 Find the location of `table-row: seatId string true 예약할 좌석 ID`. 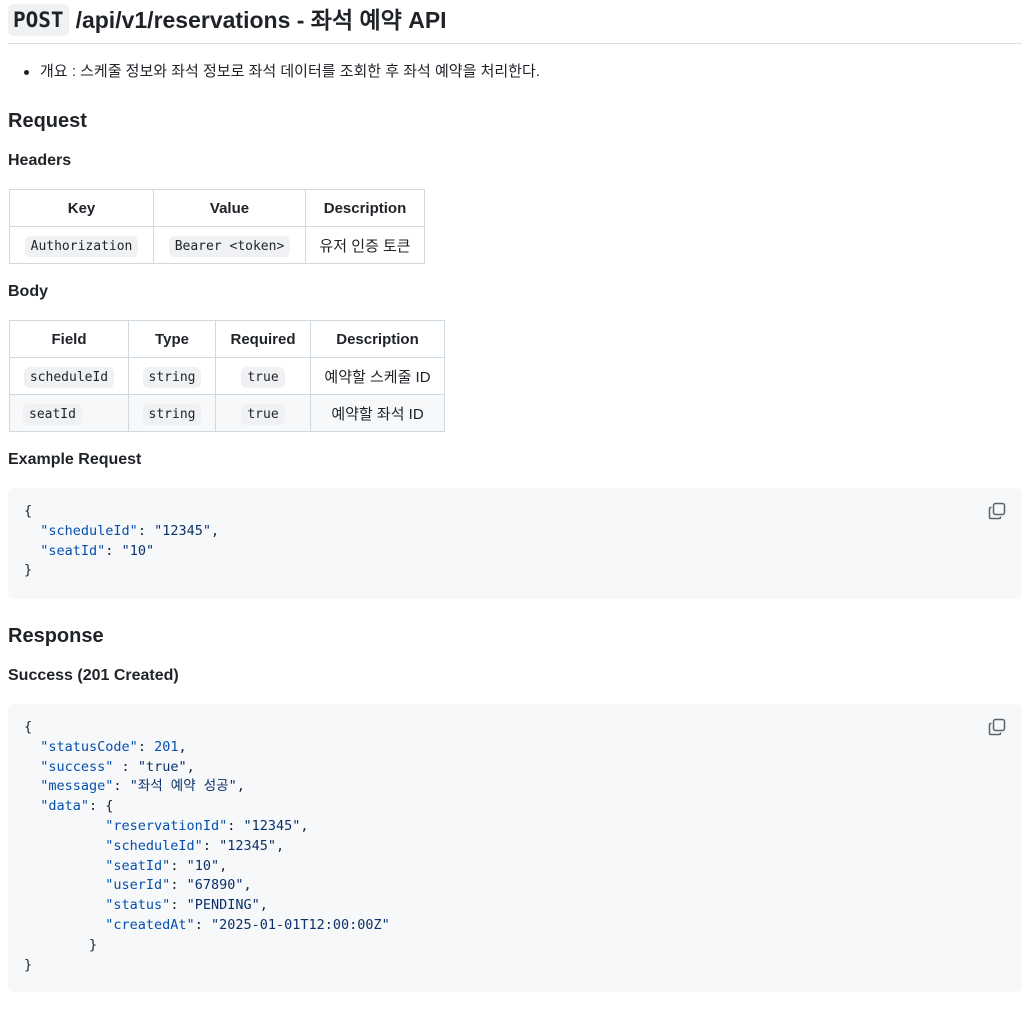

table-row: seatId string true 예약할 좌석 ID is located at coordinates (227, 413).